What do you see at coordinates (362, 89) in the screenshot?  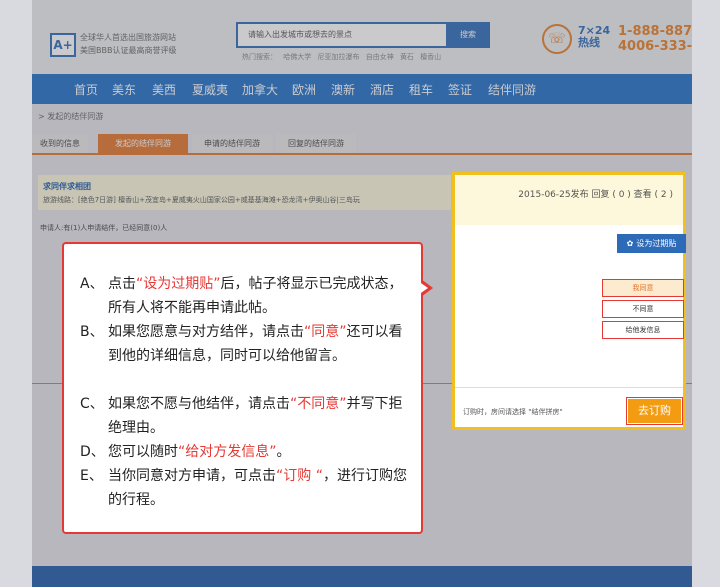 I see `main-nav: 首页 美东 美西 夏威夷 加拿大 欧洲 澳新 酒店 租车 签证 结伴同游` at bounding box center [362, 89].